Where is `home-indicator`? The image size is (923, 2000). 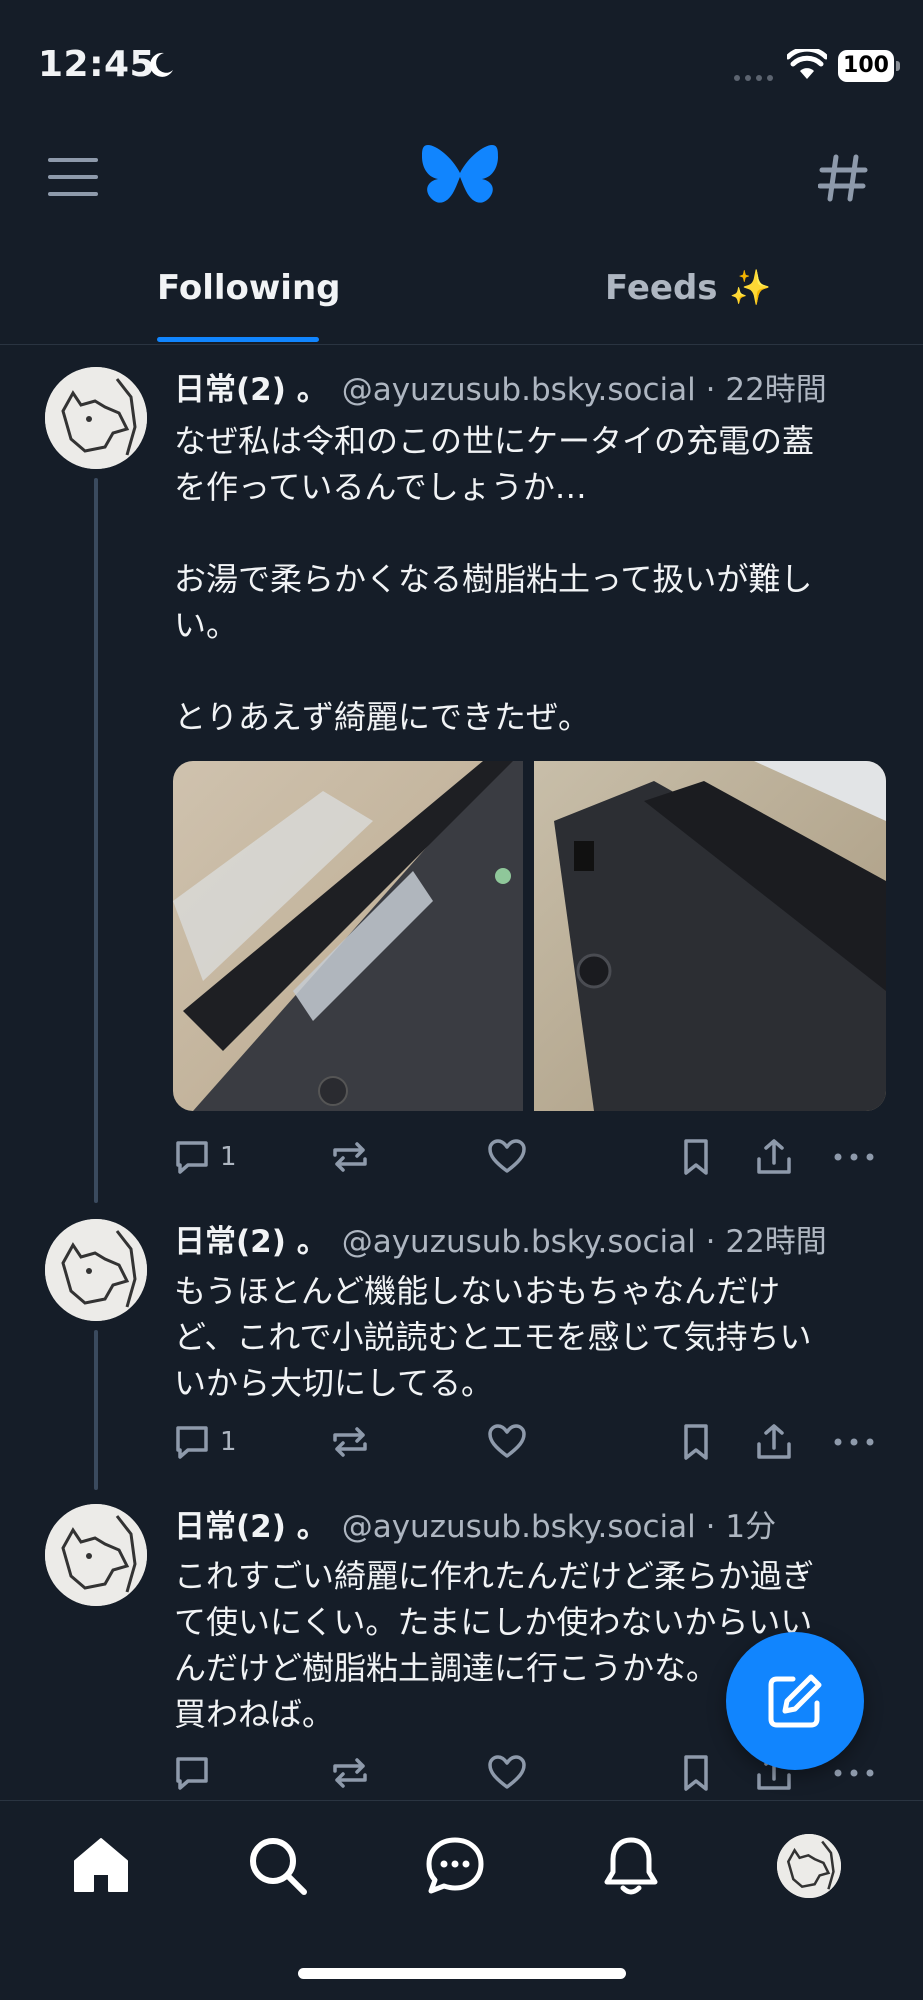 home-indicator is located at coordinates (462, 1973).